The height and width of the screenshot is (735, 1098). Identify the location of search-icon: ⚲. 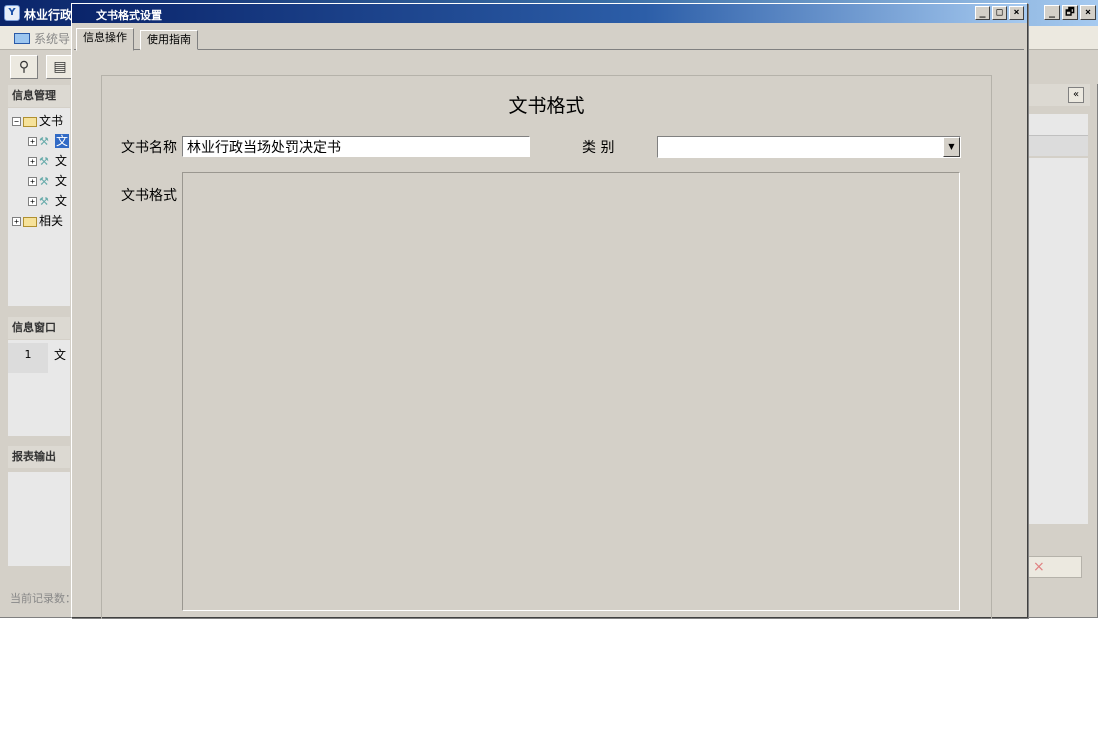
(24, 67).